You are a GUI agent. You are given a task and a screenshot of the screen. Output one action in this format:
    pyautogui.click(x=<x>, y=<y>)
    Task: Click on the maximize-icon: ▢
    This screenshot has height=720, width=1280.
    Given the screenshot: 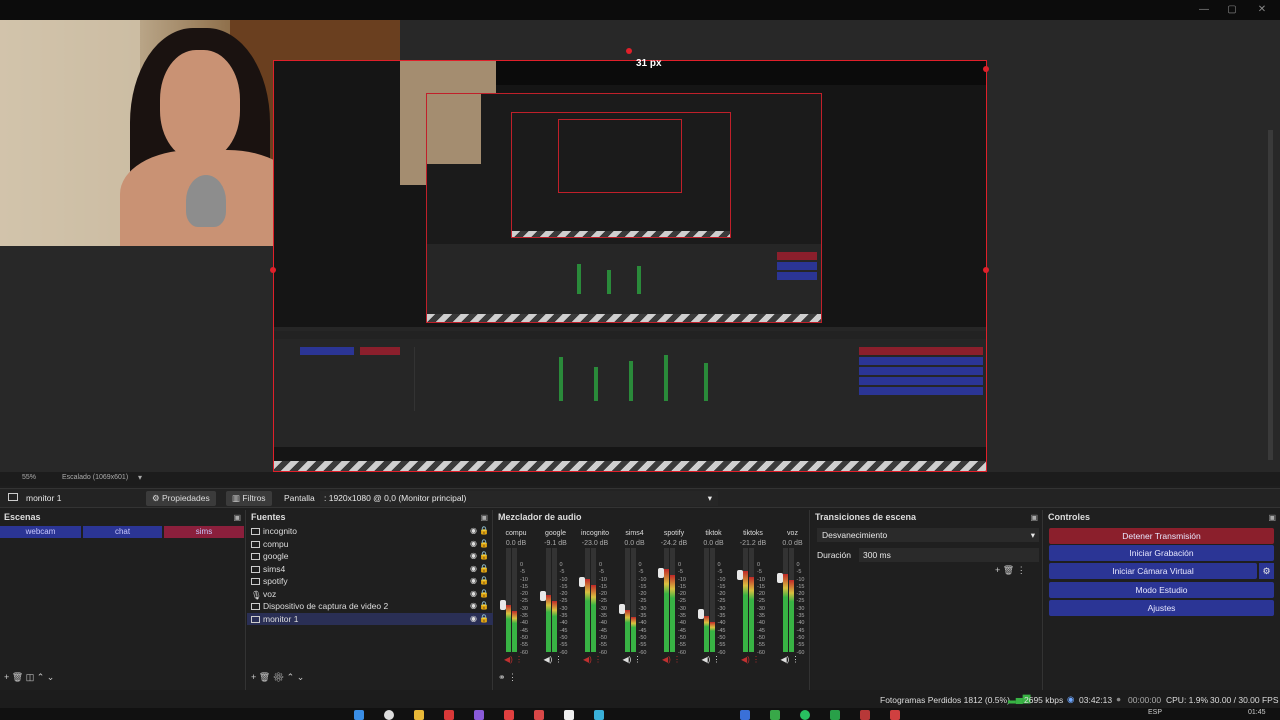 What is the action you would take?
    pyautogui.click(x=1232, y=10)
    